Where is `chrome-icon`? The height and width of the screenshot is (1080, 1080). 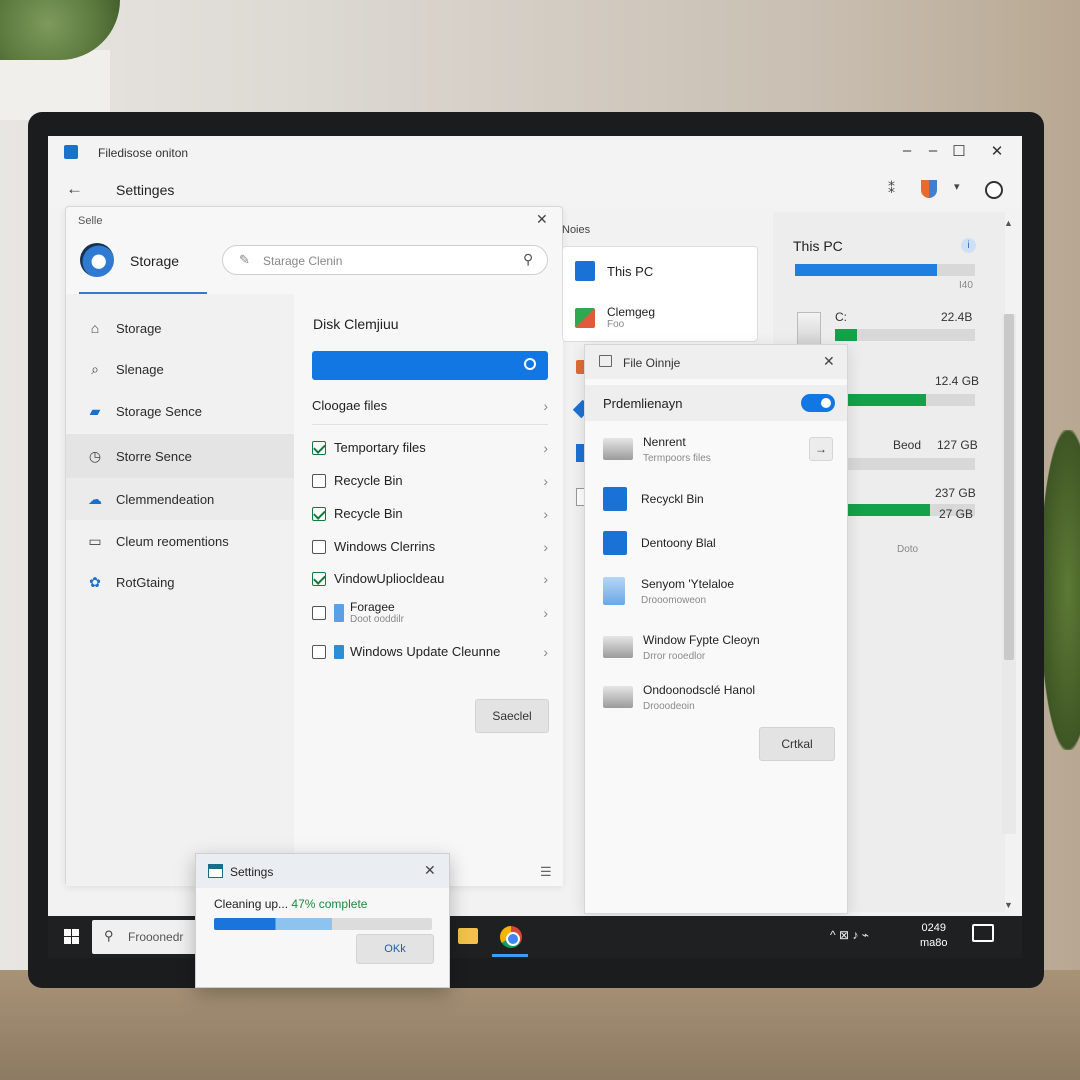
chrome-icon is located at coordinates (511, 937).